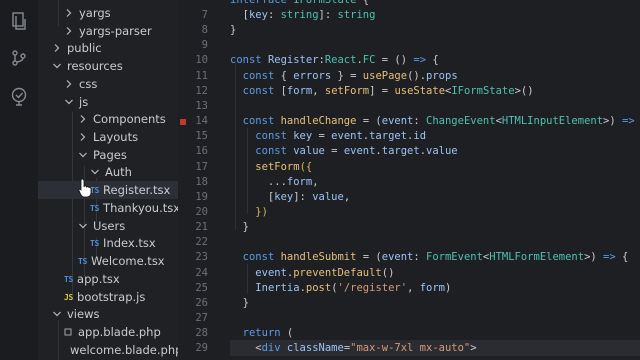  Describe the element at coordinates (299, 4) in the screenshot. I see `code-line-partial: interface IFormState {` at that location.